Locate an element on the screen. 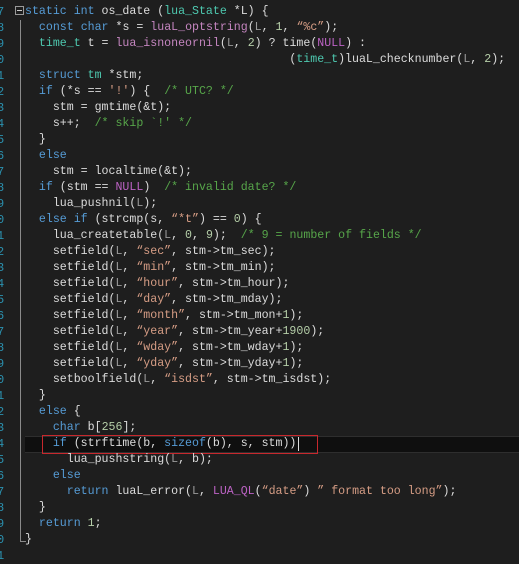 This screenshot has height=564, width=519. code-token: , stm->tm_wday+ is located at coordinates (230, 347).